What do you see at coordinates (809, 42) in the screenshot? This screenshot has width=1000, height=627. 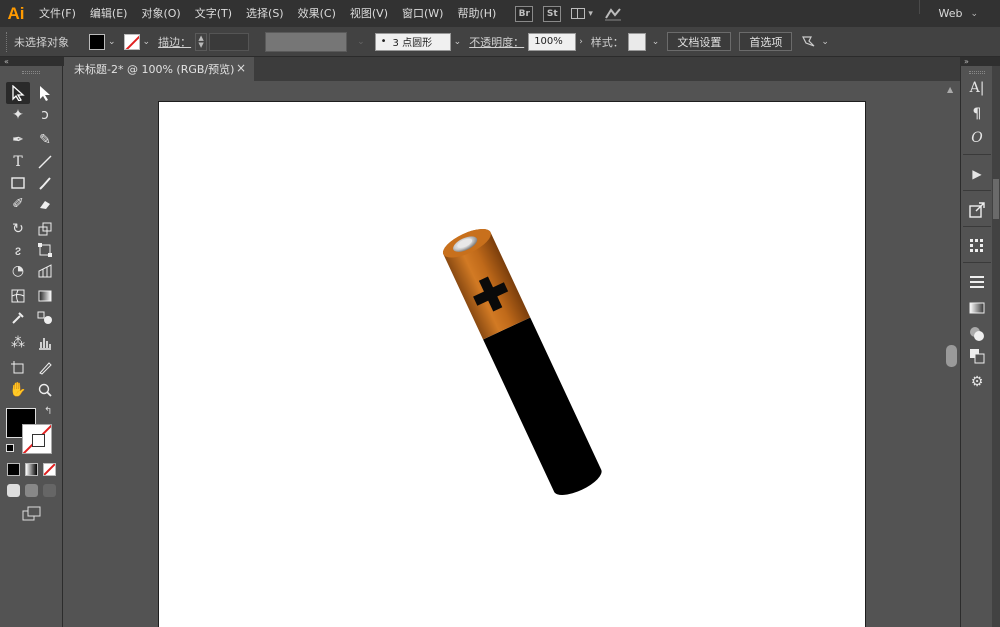 I see `pin-icon` at bounding box center [809, 42].